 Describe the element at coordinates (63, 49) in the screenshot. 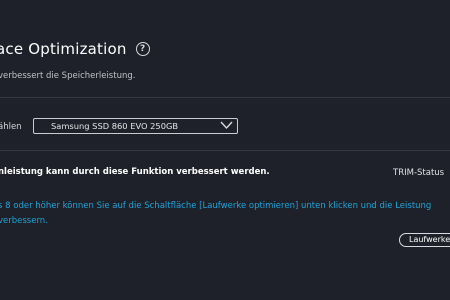

I see `page-title: ace Optimization` at that location.